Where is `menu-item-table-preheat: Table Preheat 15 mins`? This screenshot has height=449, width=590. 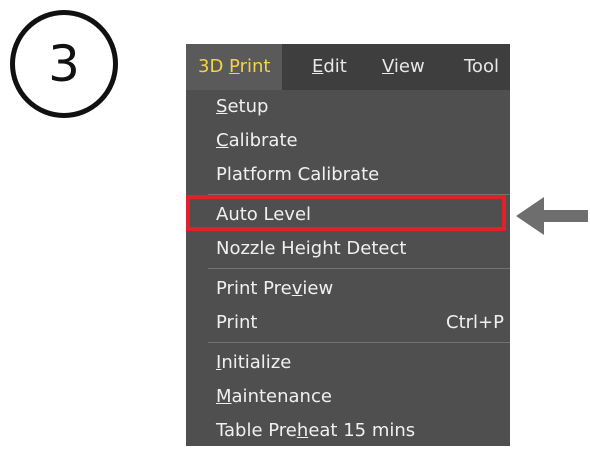
menu-item-table-preheat: Table Preheat 15 mins is located at coordinates (315, 431).